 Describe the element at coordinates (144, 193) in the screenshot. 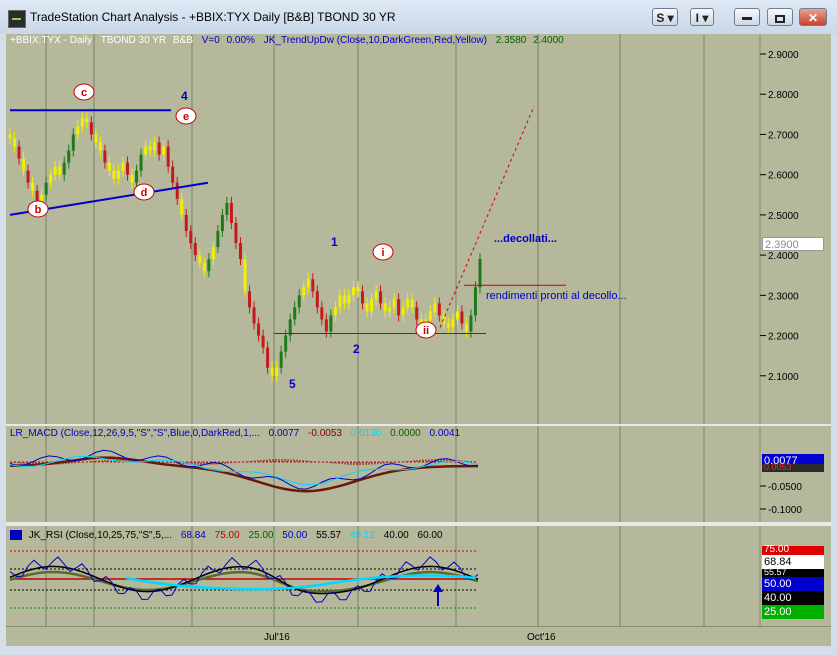

I see `wave-d-label: d` at that location.